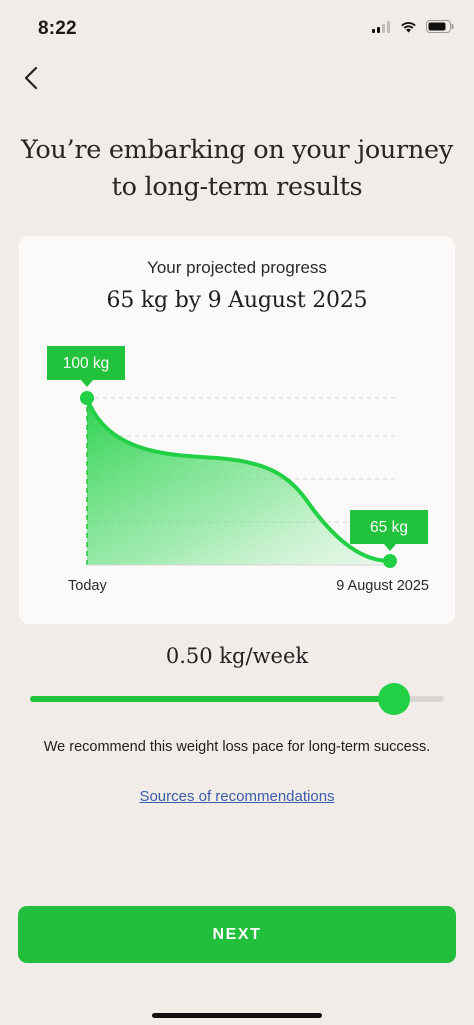  What do you see at coordinates (237, 656) in the screenshot?
I see `pace-value: 0.50 kg/week` at bounding box center [237, 656].